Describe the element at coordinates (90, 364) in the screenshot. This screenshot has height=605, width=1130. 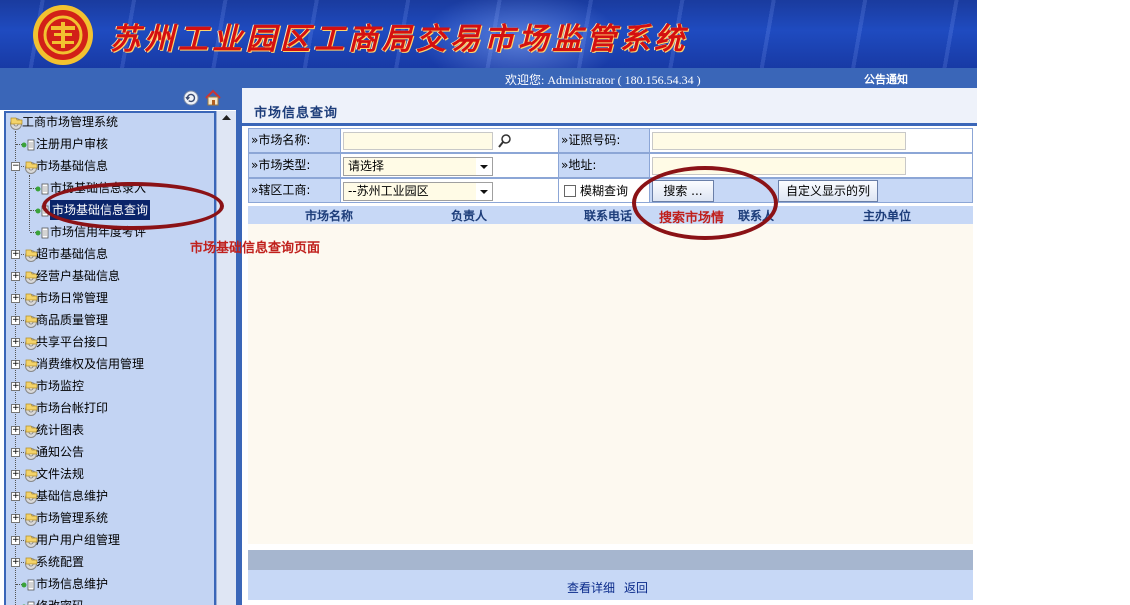
I see `sidebar-item-label: 消费维权及信用管理` at that location.